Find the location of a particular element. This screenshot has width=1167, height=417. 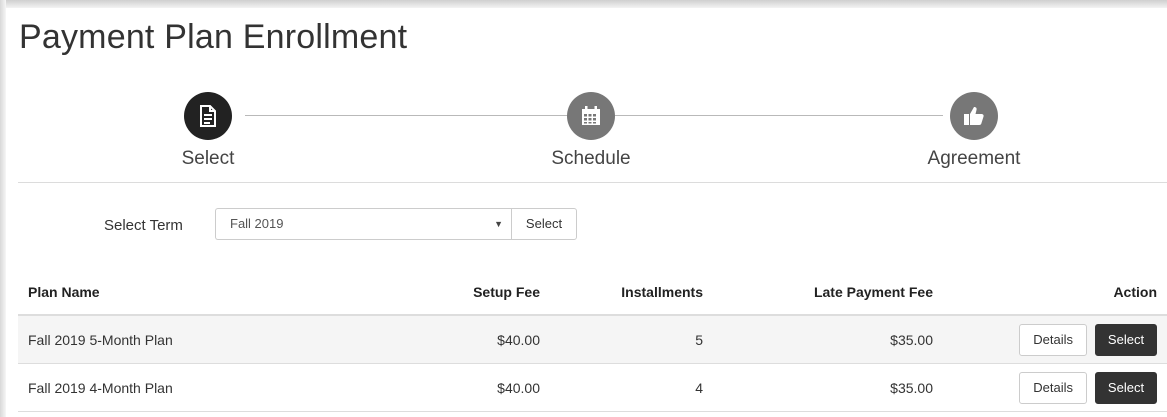

step-schedule-circle is located at coordinates (591, 116).